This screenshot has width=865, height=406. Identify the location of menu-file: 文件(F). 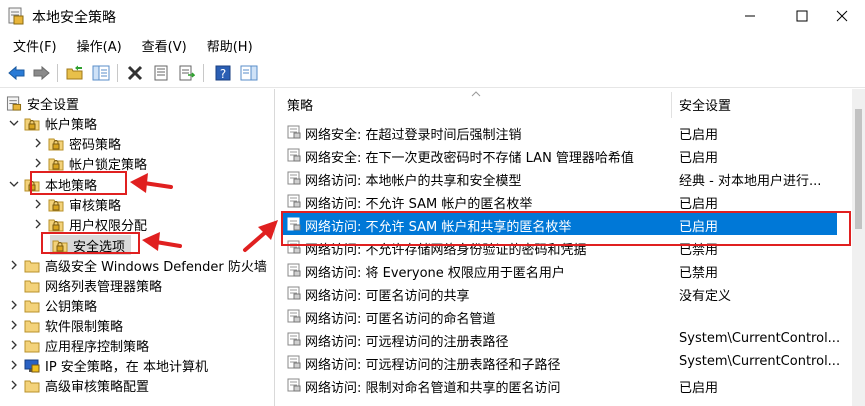
(35, 45).